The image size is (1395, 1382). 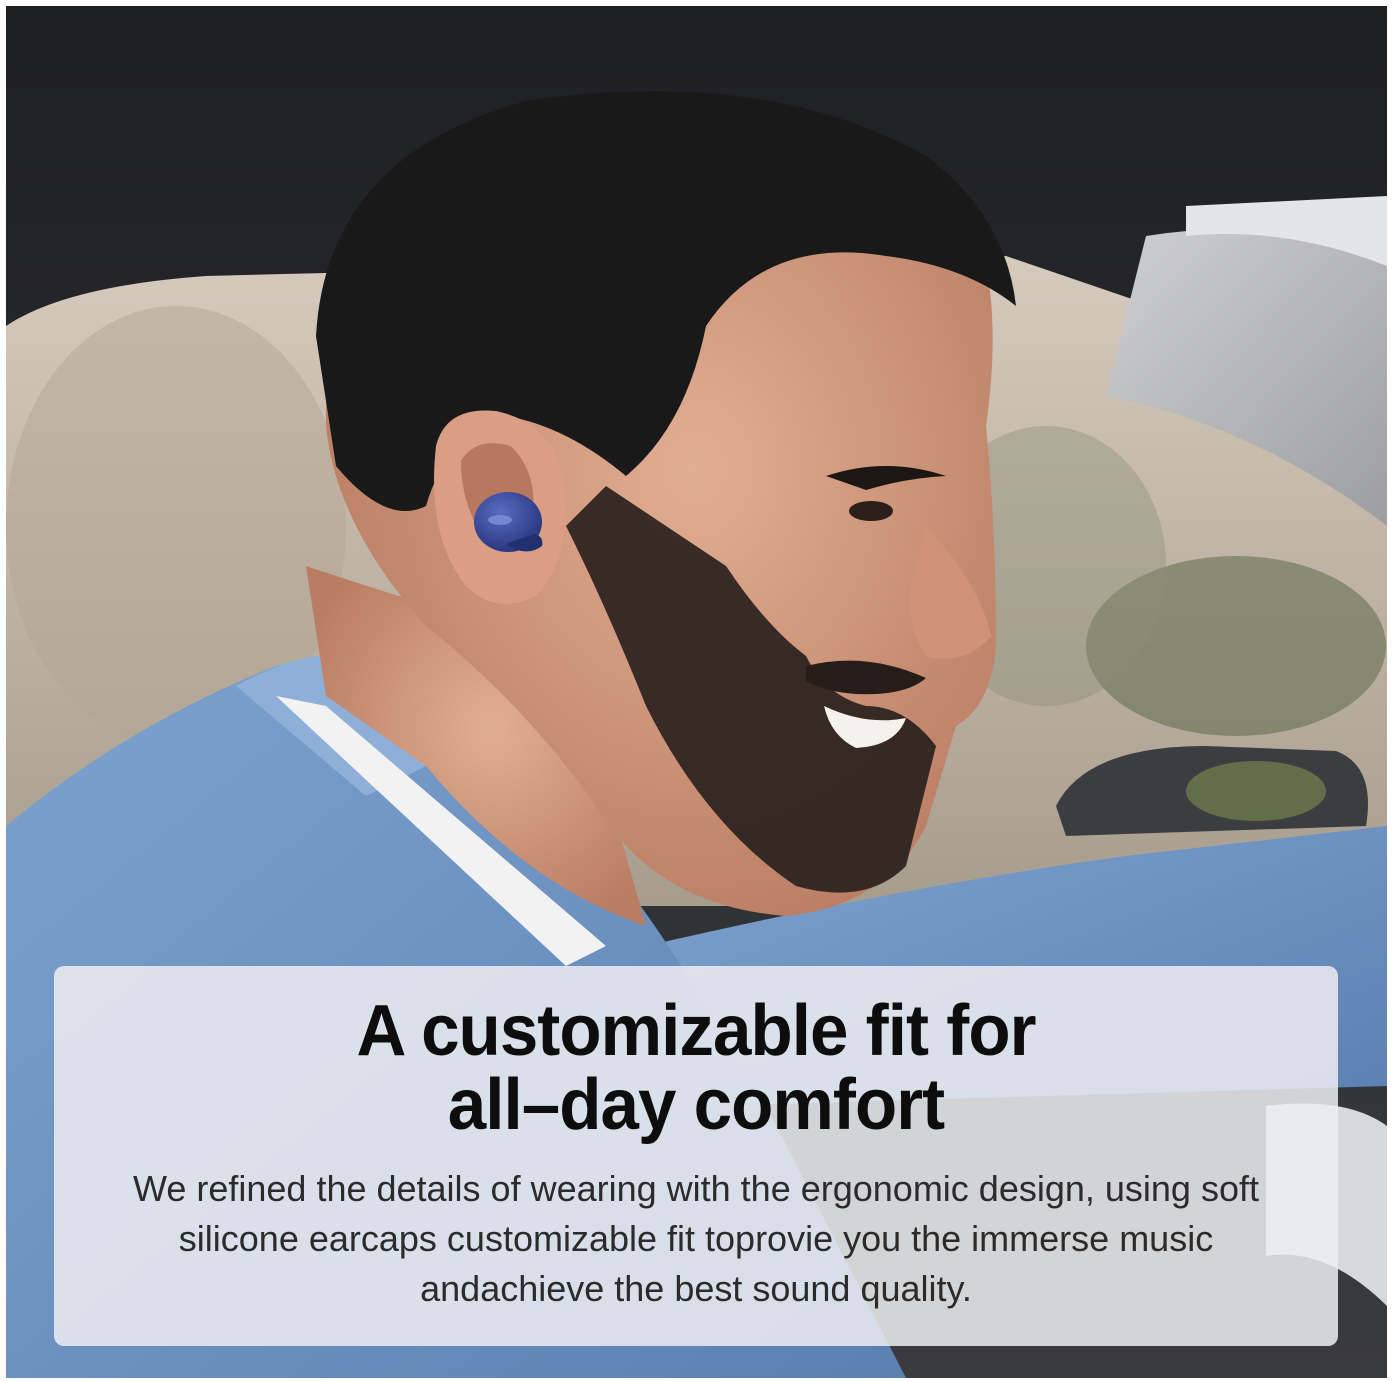 I want to click on headline-line-1: A customizable fit for, so click(x=696, y=1031).